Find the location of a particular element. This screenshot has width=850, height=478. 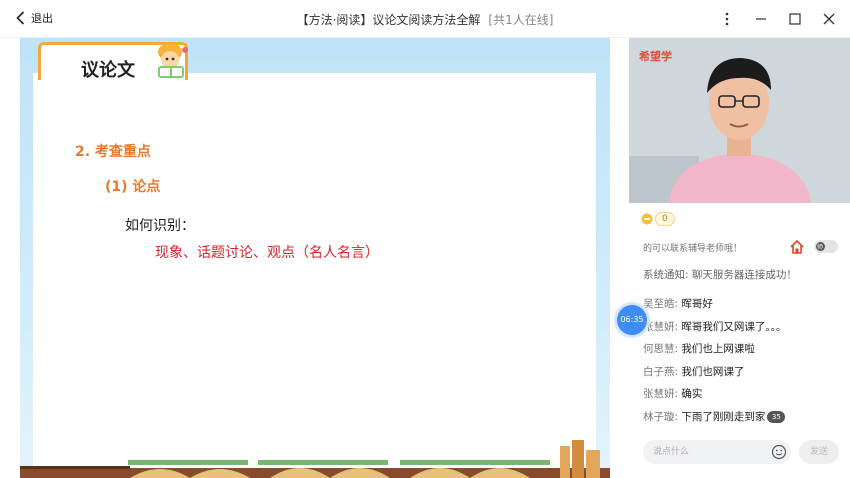

minimize-button is located at coordinates (761, 19).